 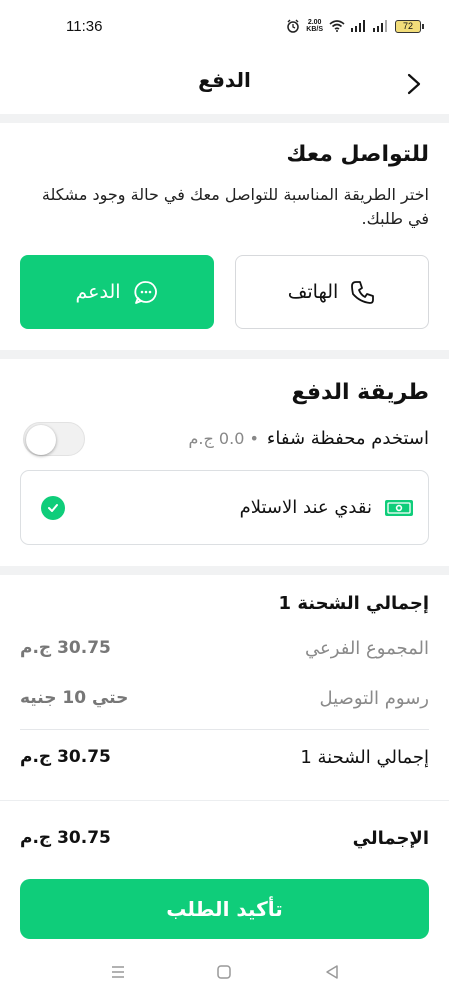 What do you see at coordinates (357, 154) in the screenshot?
I see `contact-title: للتواصل معك` at bounding box center [357, 154].